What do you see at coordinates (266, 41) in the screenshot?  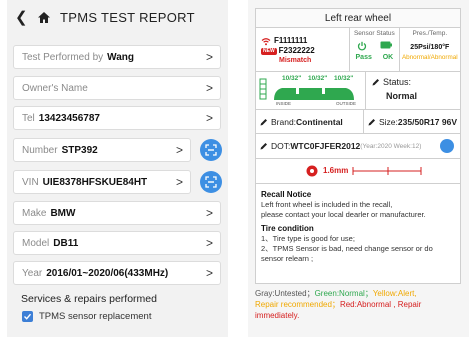 I see `wifi-icon` at bounding box center [266, 41].